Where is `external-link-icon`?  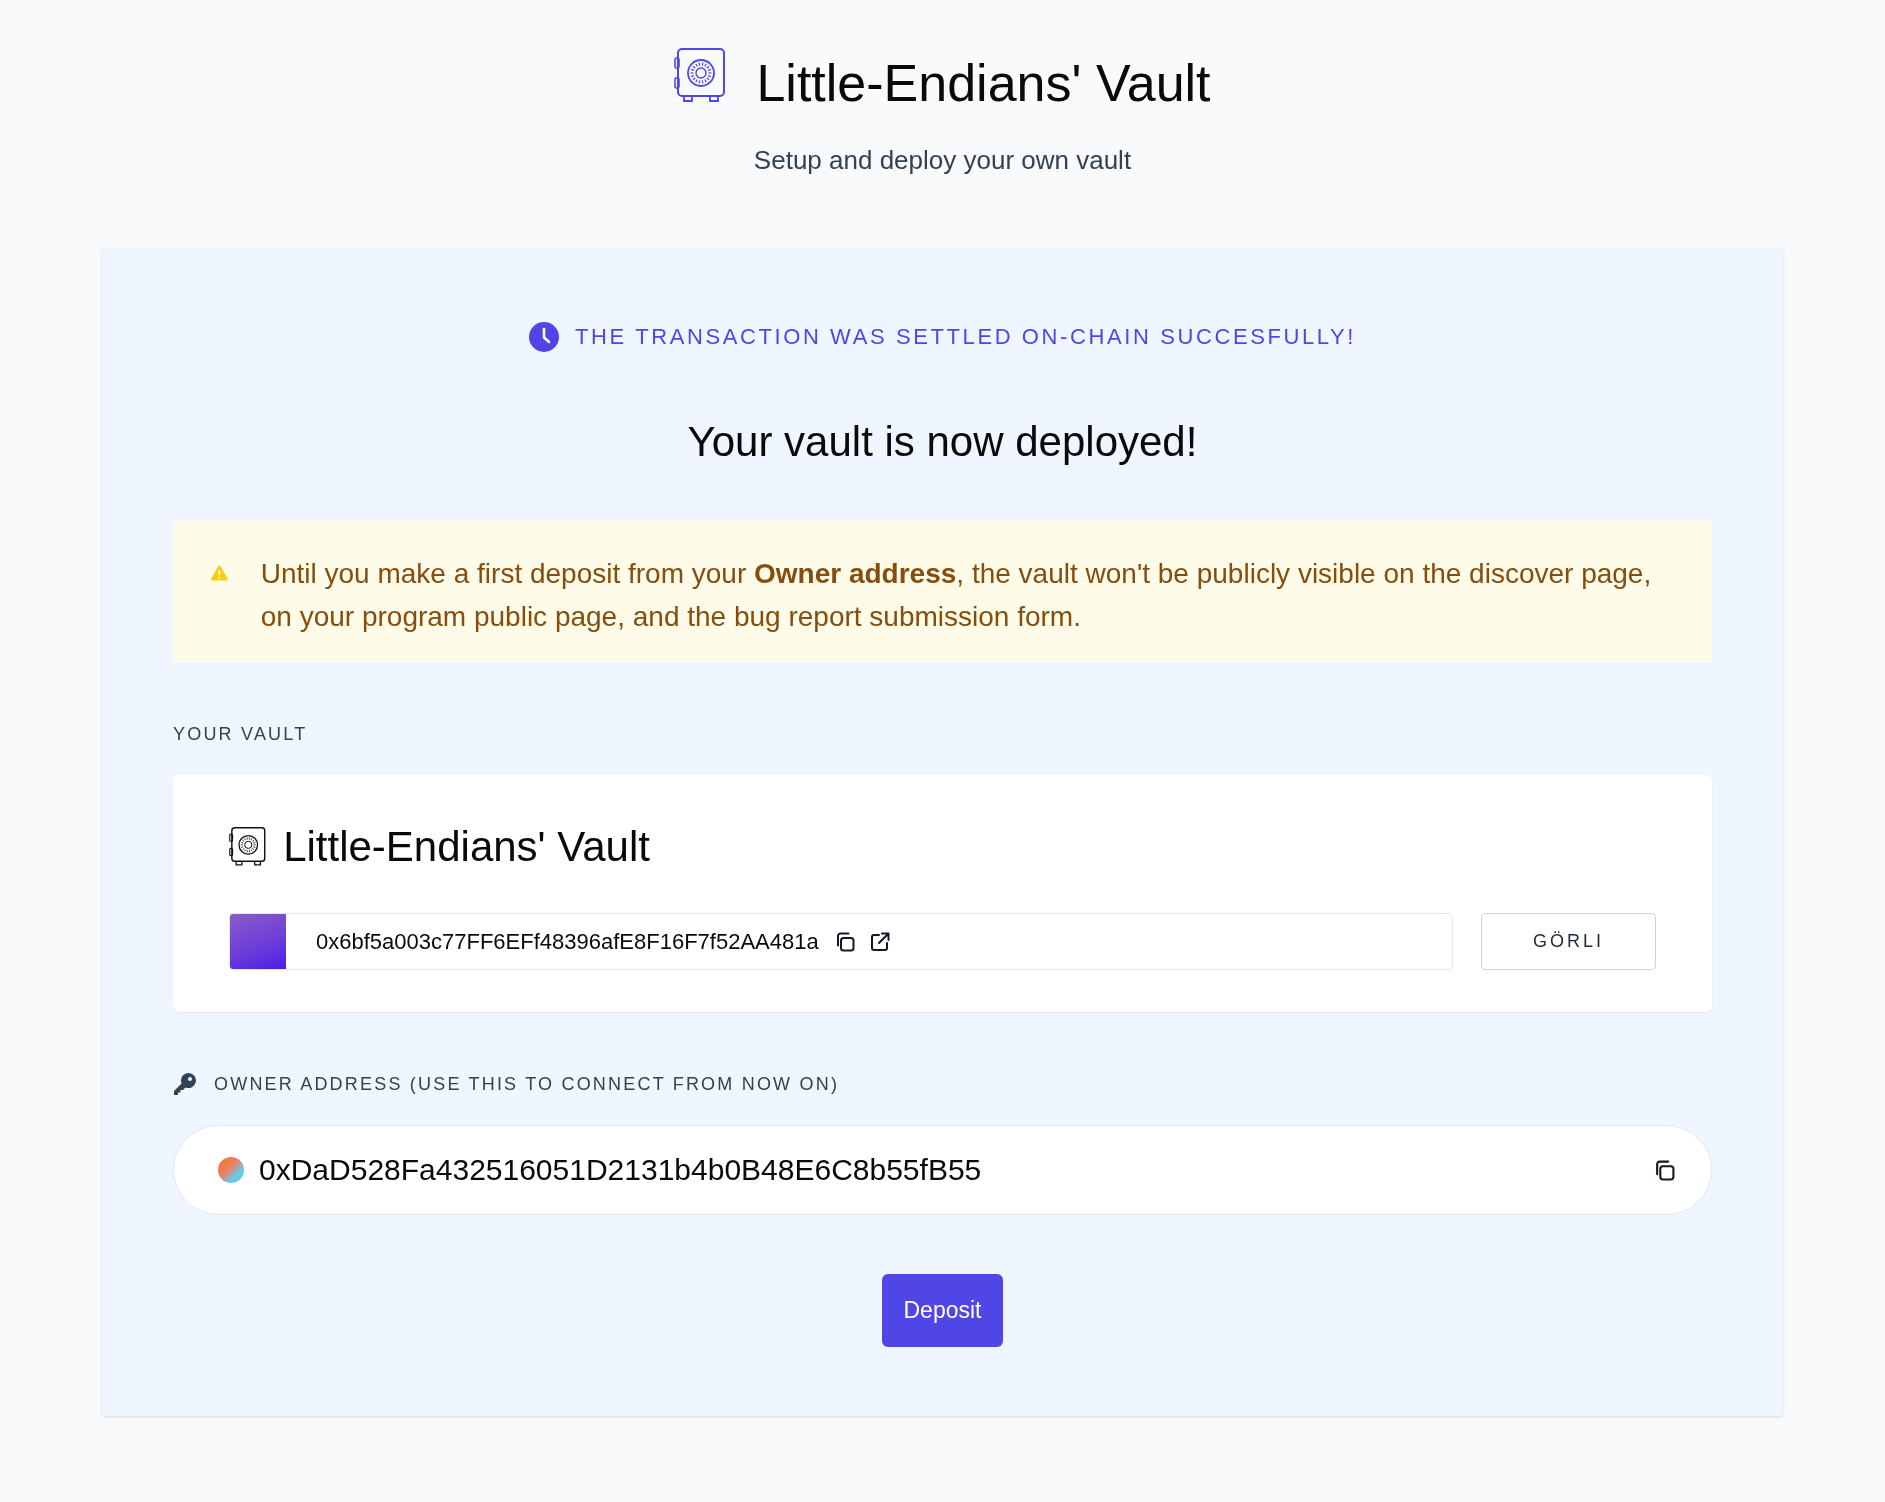 external-link-icon is located at coordinates (879, 941).